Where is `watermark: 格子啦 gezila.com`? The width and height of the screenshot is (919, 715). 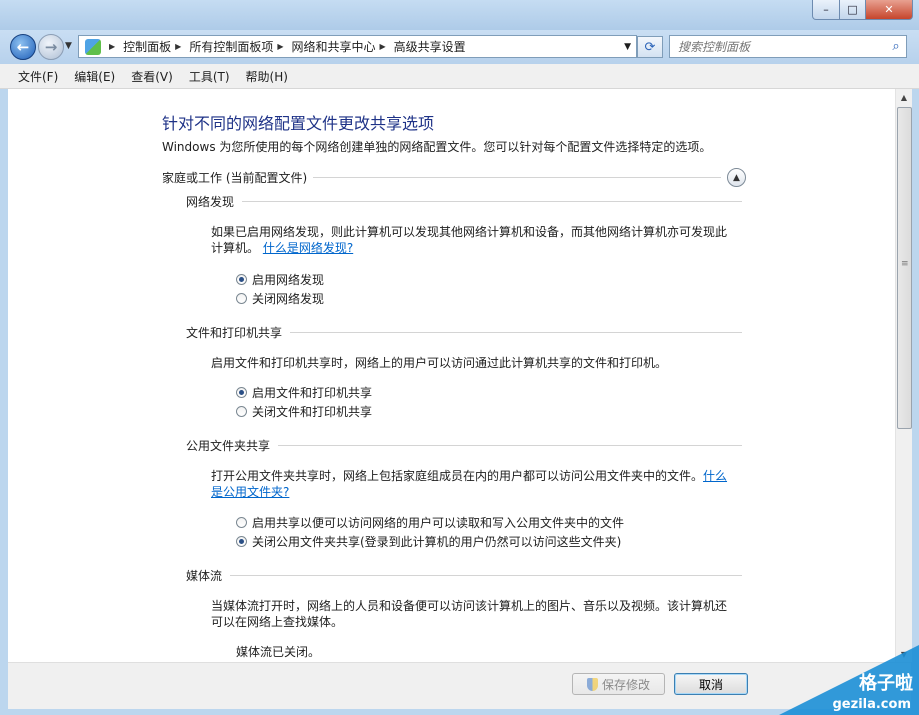 watermark: 格子啦 gezila.com is located at coordinates (849, 680).